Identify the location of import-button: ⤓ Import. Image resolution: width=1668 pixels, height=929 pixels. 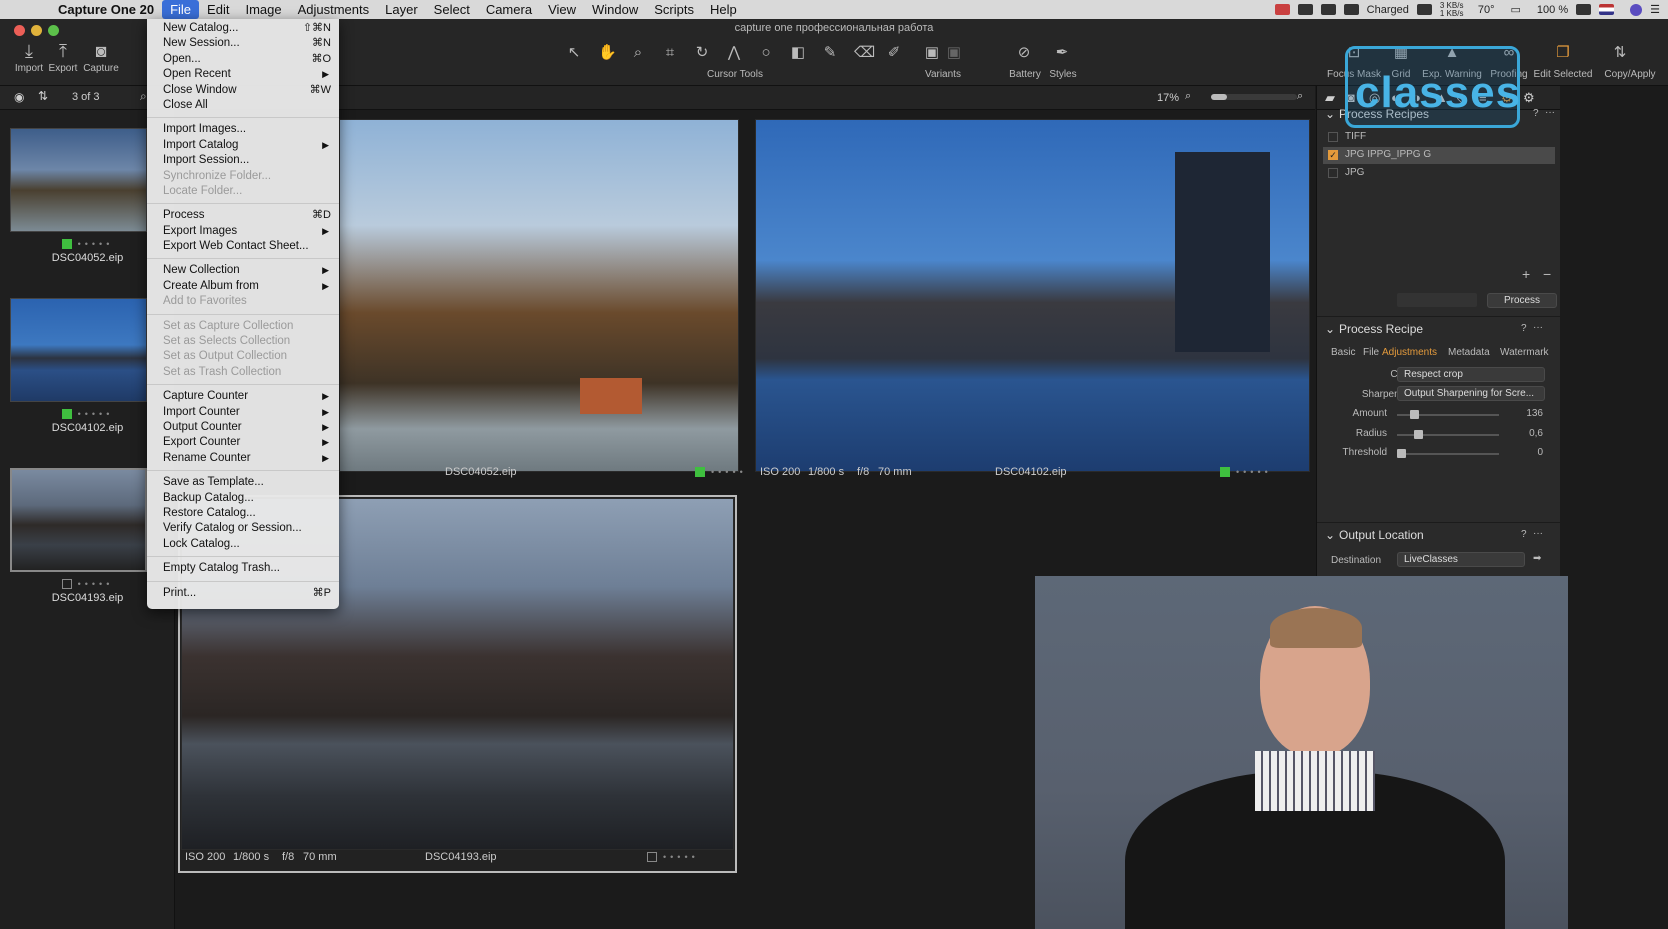
(29, 57).